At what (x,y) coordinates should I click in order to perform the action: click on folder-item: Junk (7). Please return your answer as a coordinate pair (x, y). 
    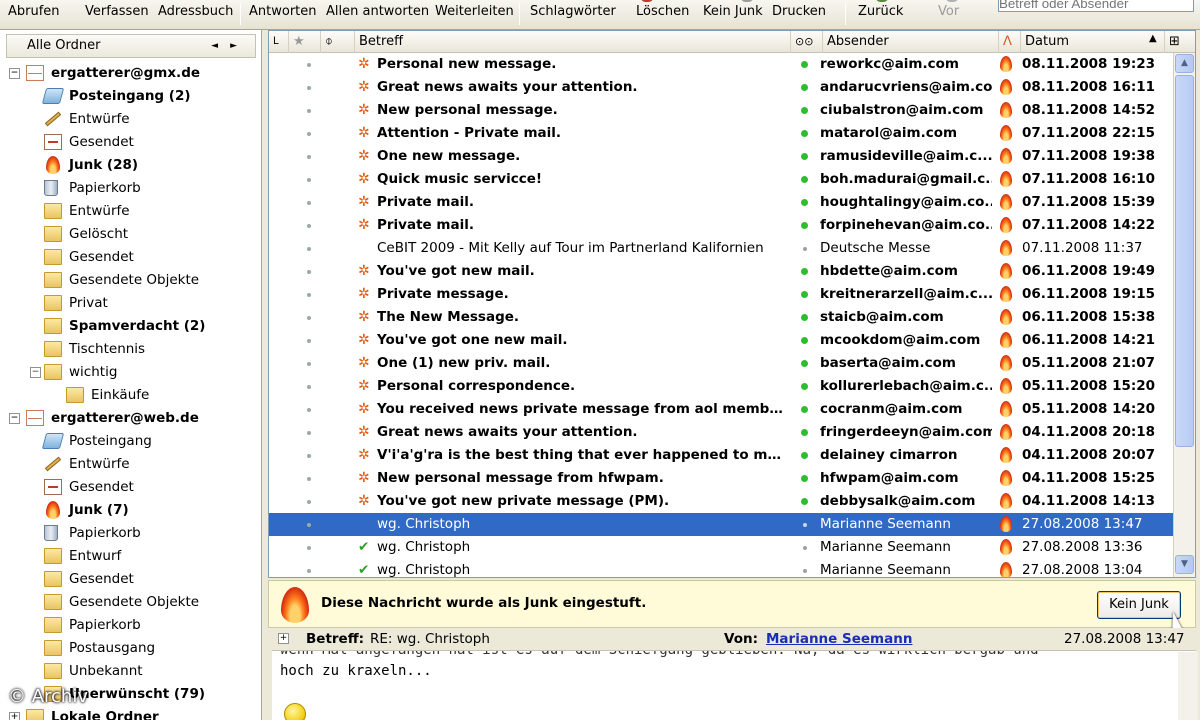
    Looking at the image, I should click on (130, 510).